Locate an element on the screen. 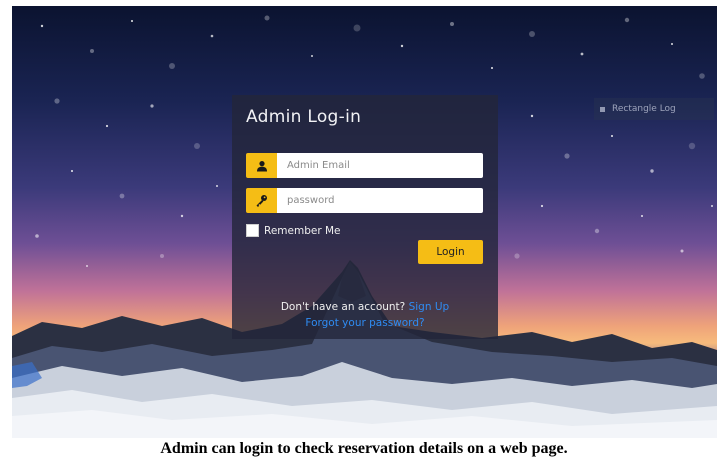 The width and height of the screenshot is (728, 467). badge-icon is located at coordinates (602, 109).